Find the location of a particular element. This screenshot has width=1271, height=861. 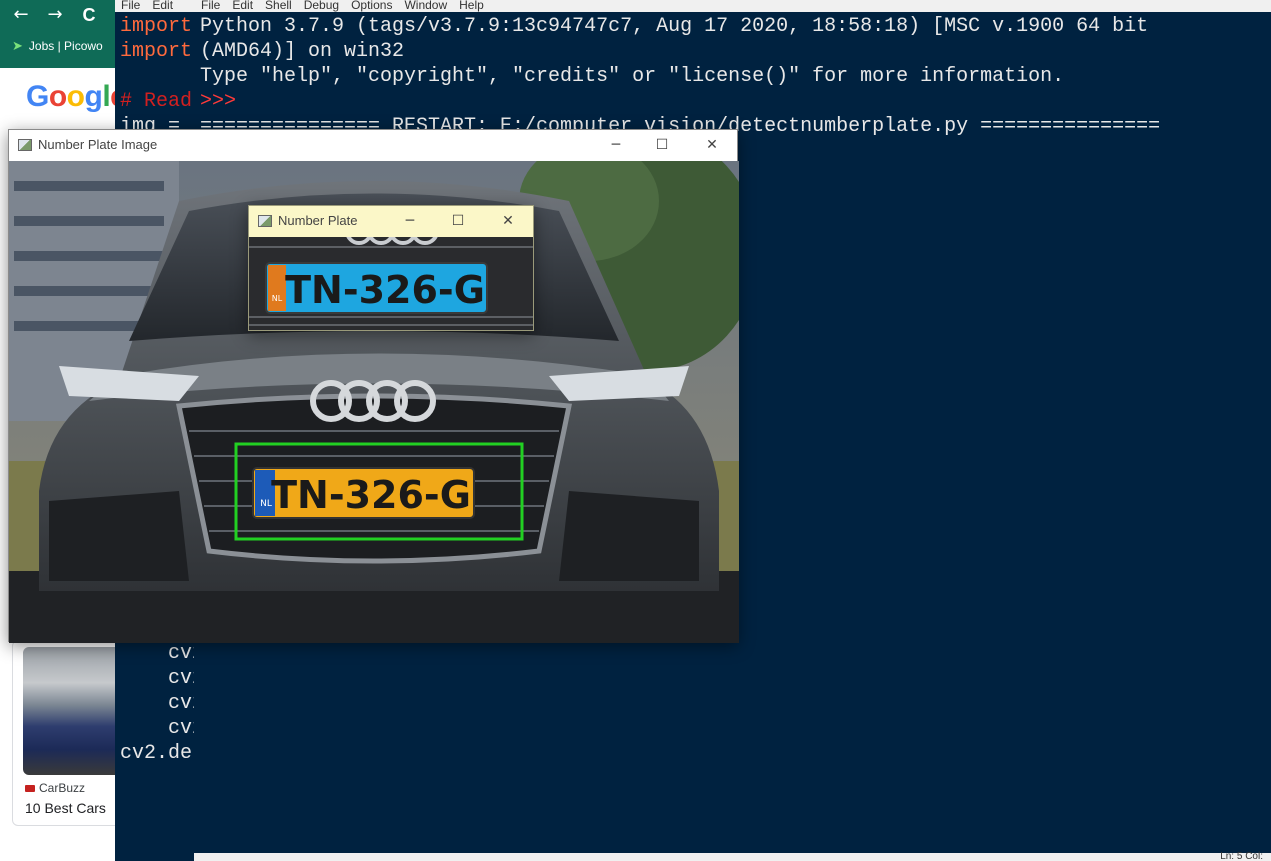

menu-shell: Shell is located at coordinates (278, 6).